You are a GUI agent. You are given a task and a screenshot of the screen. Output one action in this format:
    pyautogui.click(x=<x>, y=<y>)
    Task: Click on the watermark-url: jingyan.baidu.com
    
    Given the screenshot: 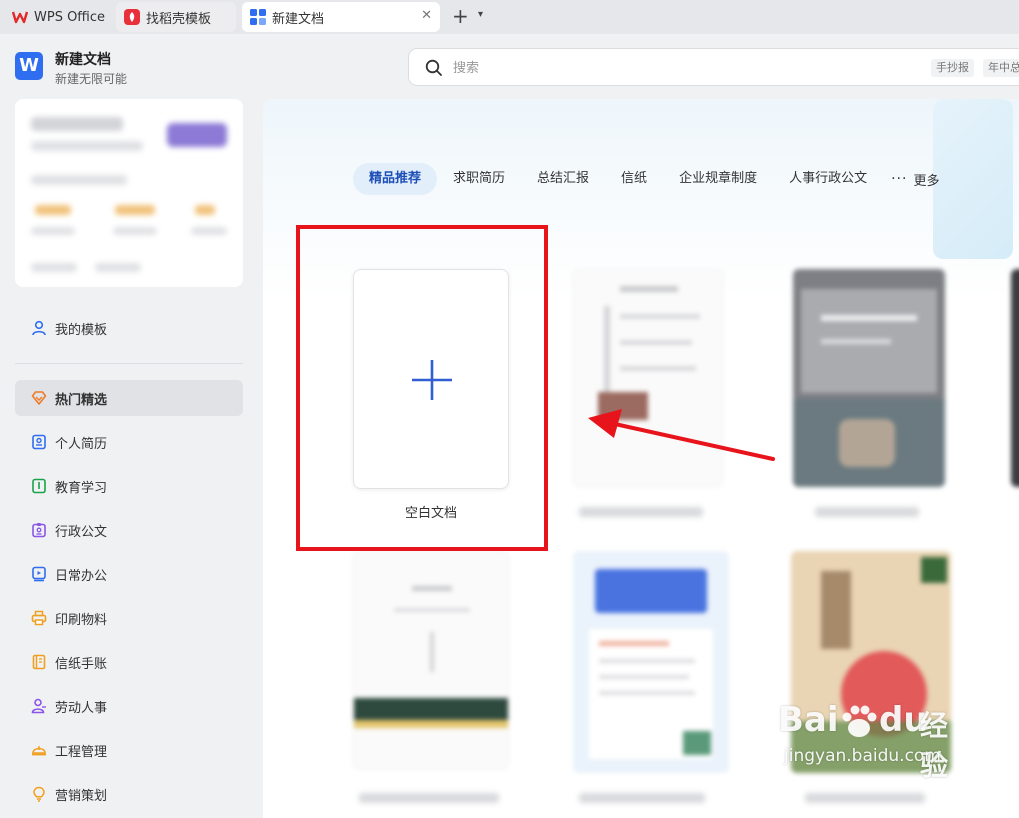 What is the action you would take?
    pyautogui.click(x=862, y=756)
    